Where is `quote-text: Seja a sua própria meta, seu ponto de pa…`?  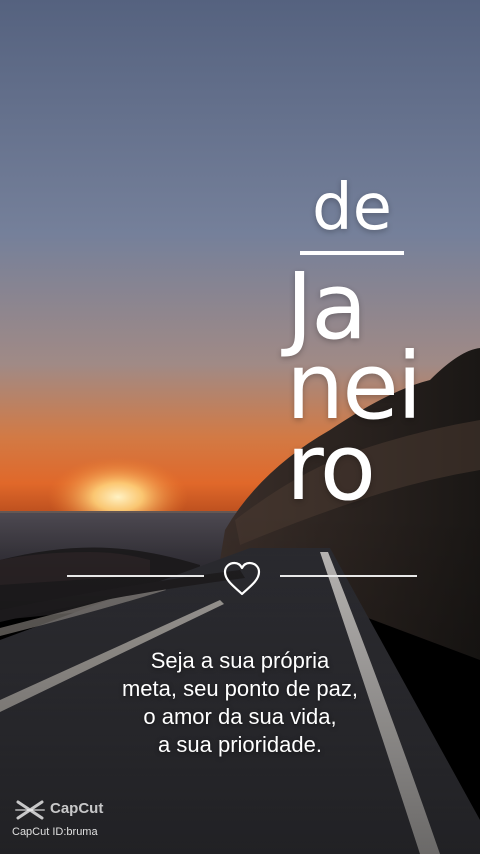 quote-text: Seja a sua própria meta, seu ponto de pa… is located at coordinates (240, 703).